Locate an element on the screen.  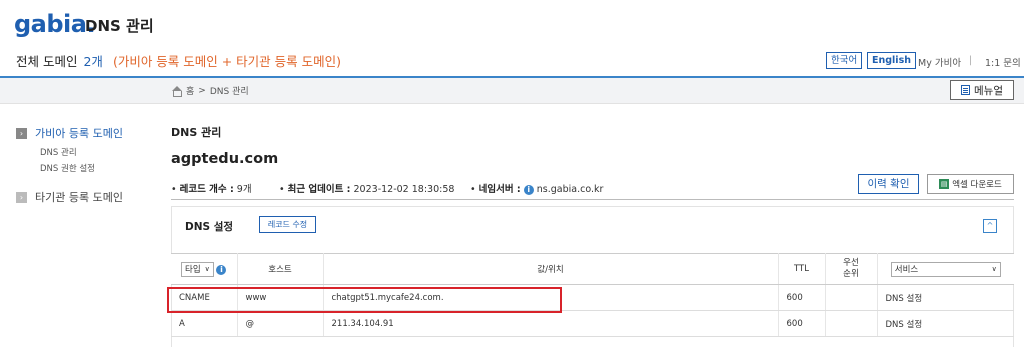
my-gabia-link: My 가비아 is located at coordinates (939, 62).